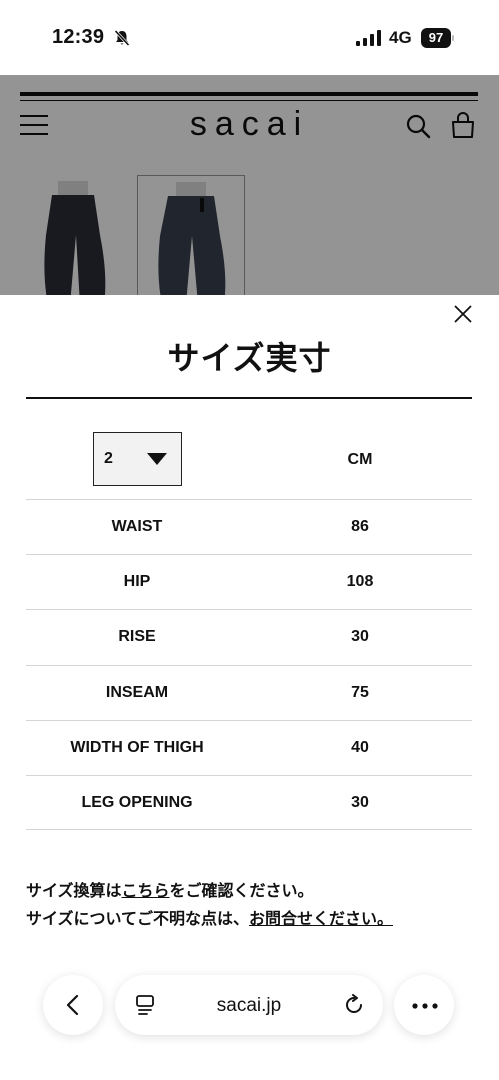 The image size is (499, 1080). What do you see at coordinates (249, 37) in the screenshot?
I see `status-bar: 12:39 4G 97` at bounding box center [249, 37].